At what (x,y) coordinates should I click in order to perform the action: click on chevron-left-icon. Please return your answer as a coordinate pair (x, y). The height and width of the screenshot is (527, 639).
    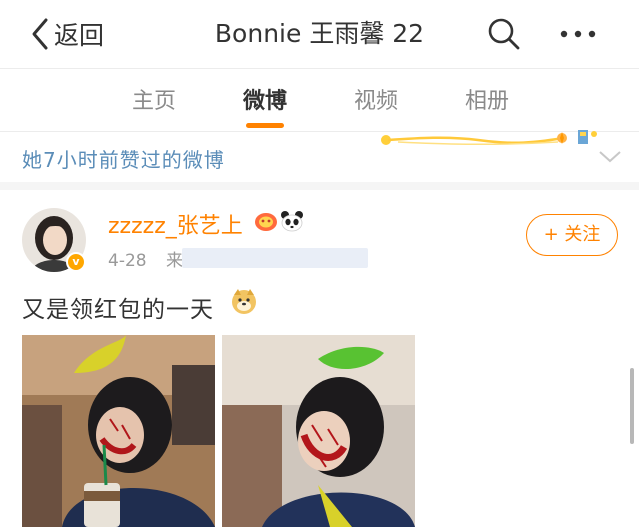
    Looking at the image, I should click on (40, 34).